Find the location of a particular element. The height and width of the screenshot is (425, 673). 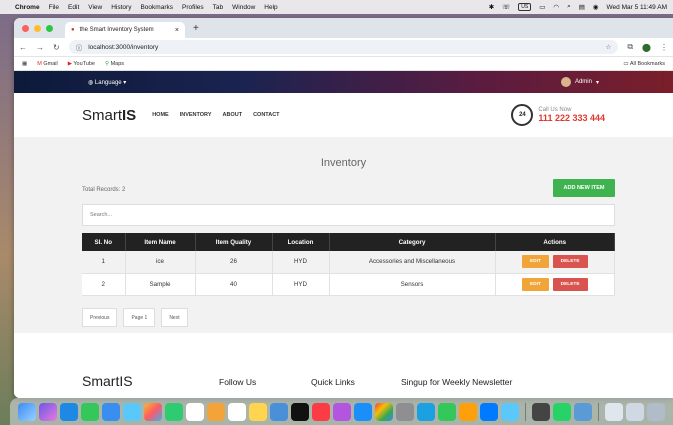

facetime-icon is located at coordinates (174, 411).